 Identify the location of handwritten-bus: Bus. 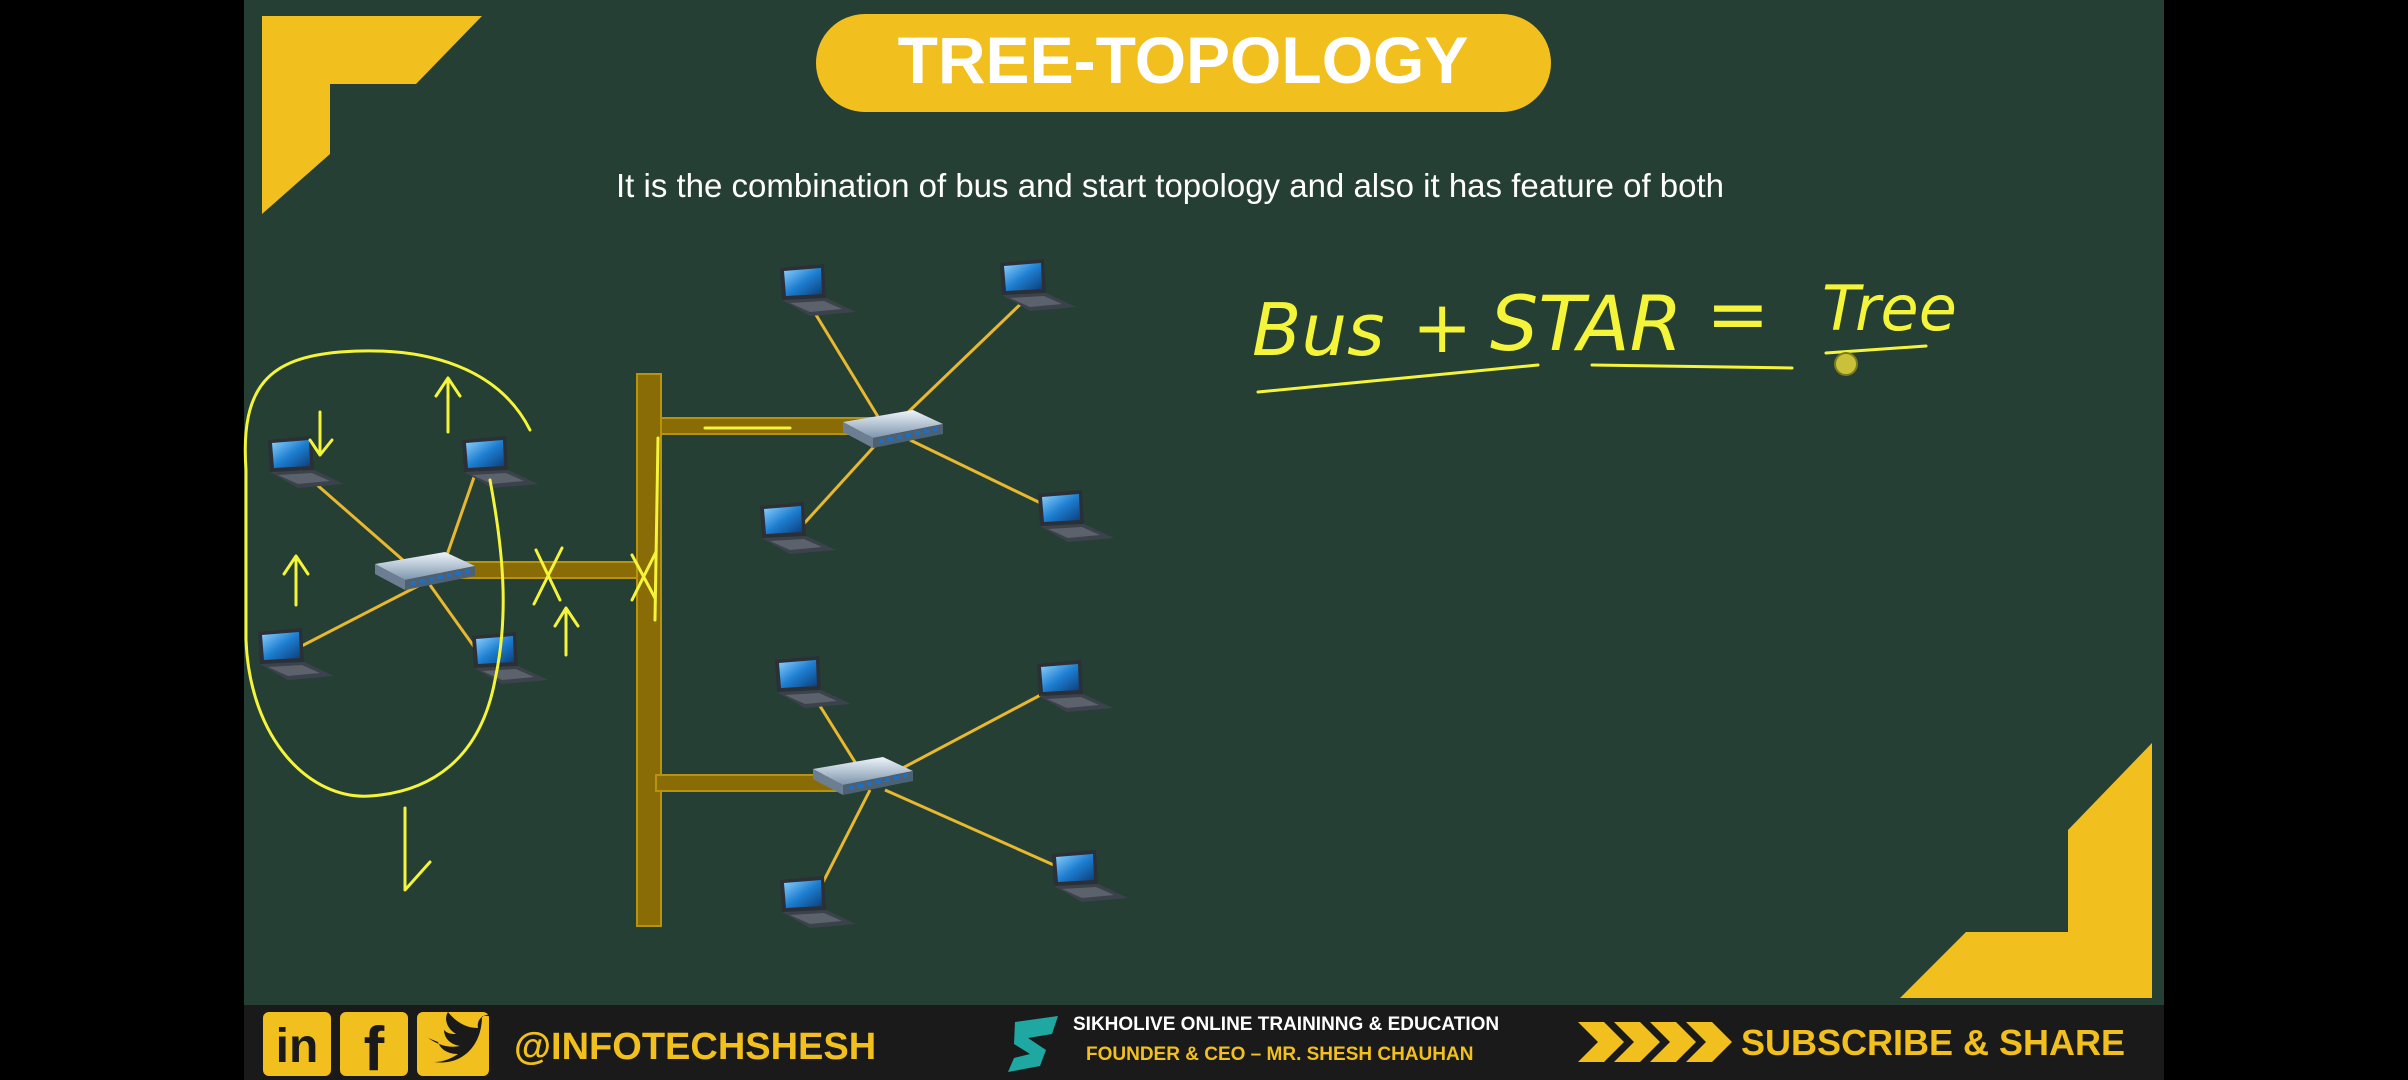
(1318, 330).